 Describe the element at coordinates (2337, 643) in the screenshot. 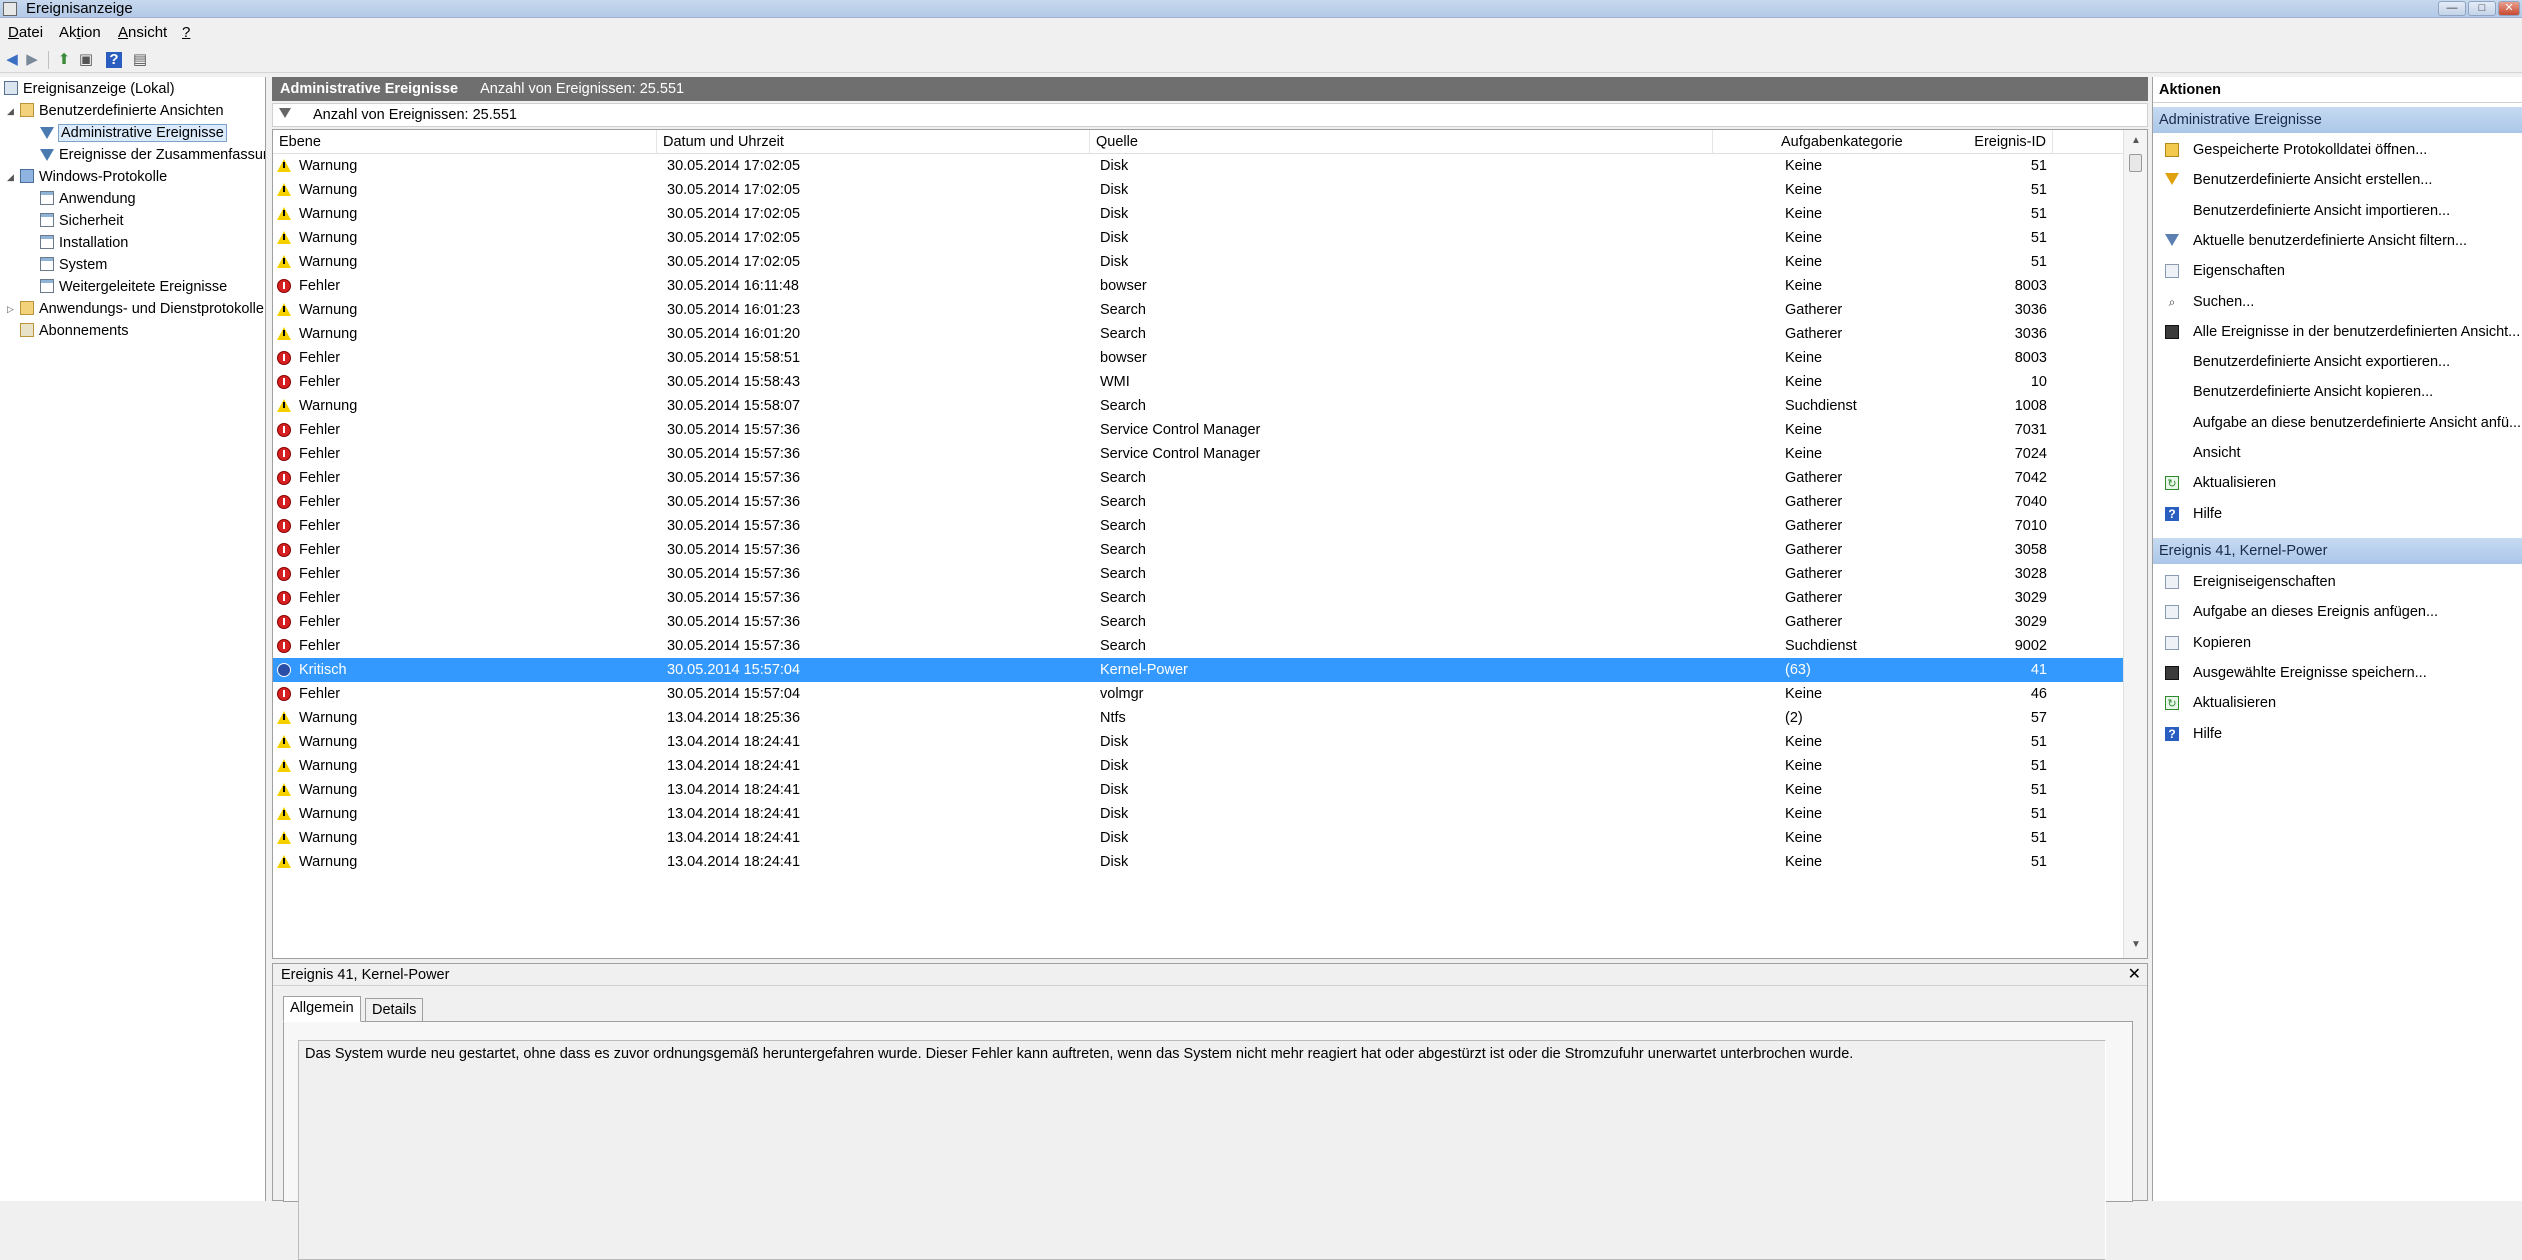

I see `action-item: Kopieren` at that location.